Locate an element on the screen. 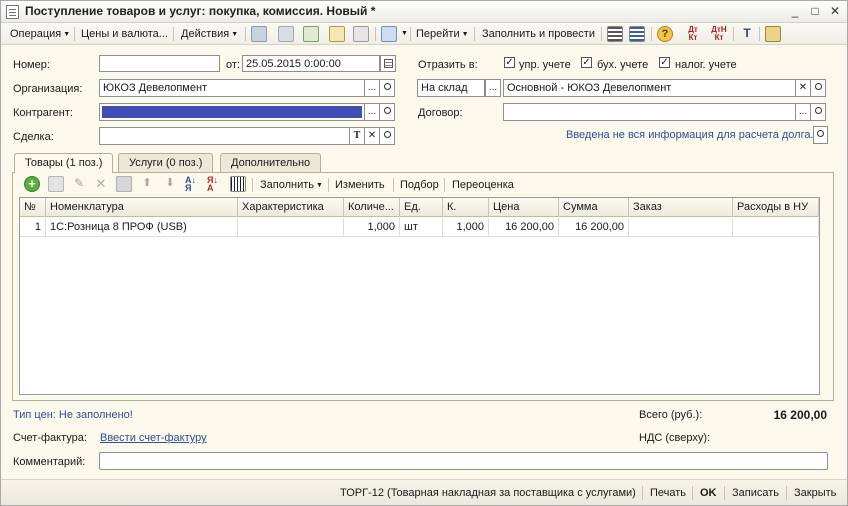 This screenshot has width=848, height=506. close-button: Закрыть is located at coordinates (815, 493).